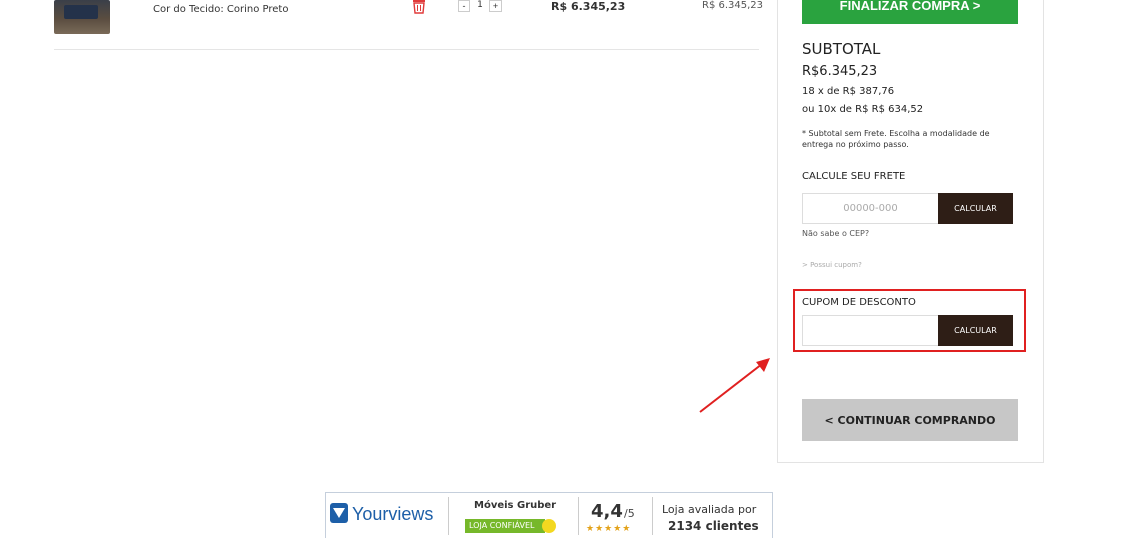  Describe the element at coordinates (549, 526) in the screenshot. I see `seal-icon` at that location.